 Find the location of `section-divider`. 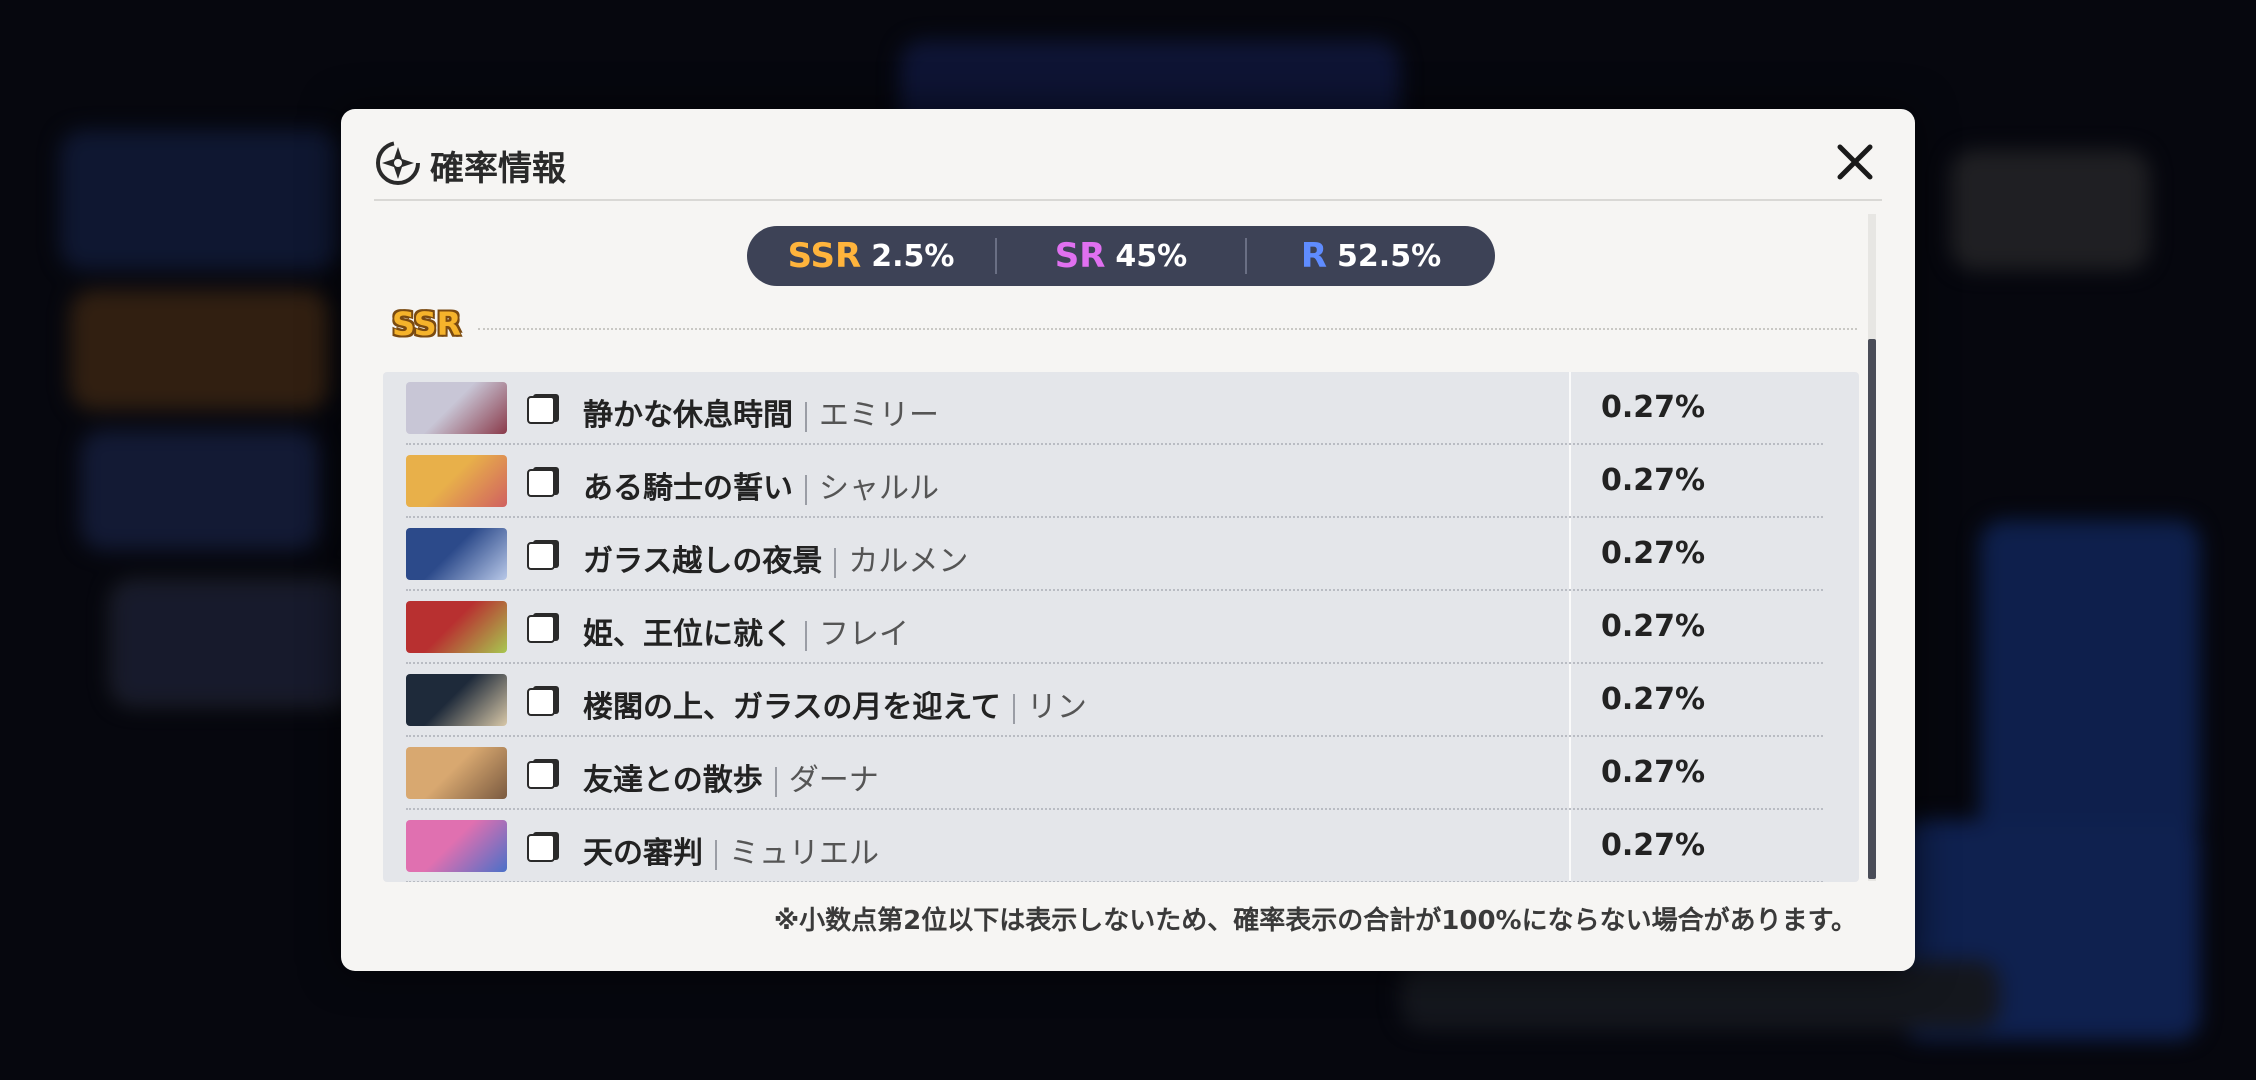

section-divider is located at coordinates (1167, 329).